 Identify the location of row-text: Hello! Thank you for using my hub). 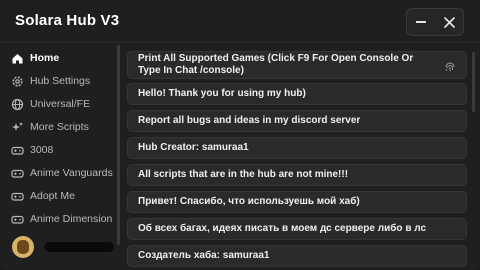
(222, 93).